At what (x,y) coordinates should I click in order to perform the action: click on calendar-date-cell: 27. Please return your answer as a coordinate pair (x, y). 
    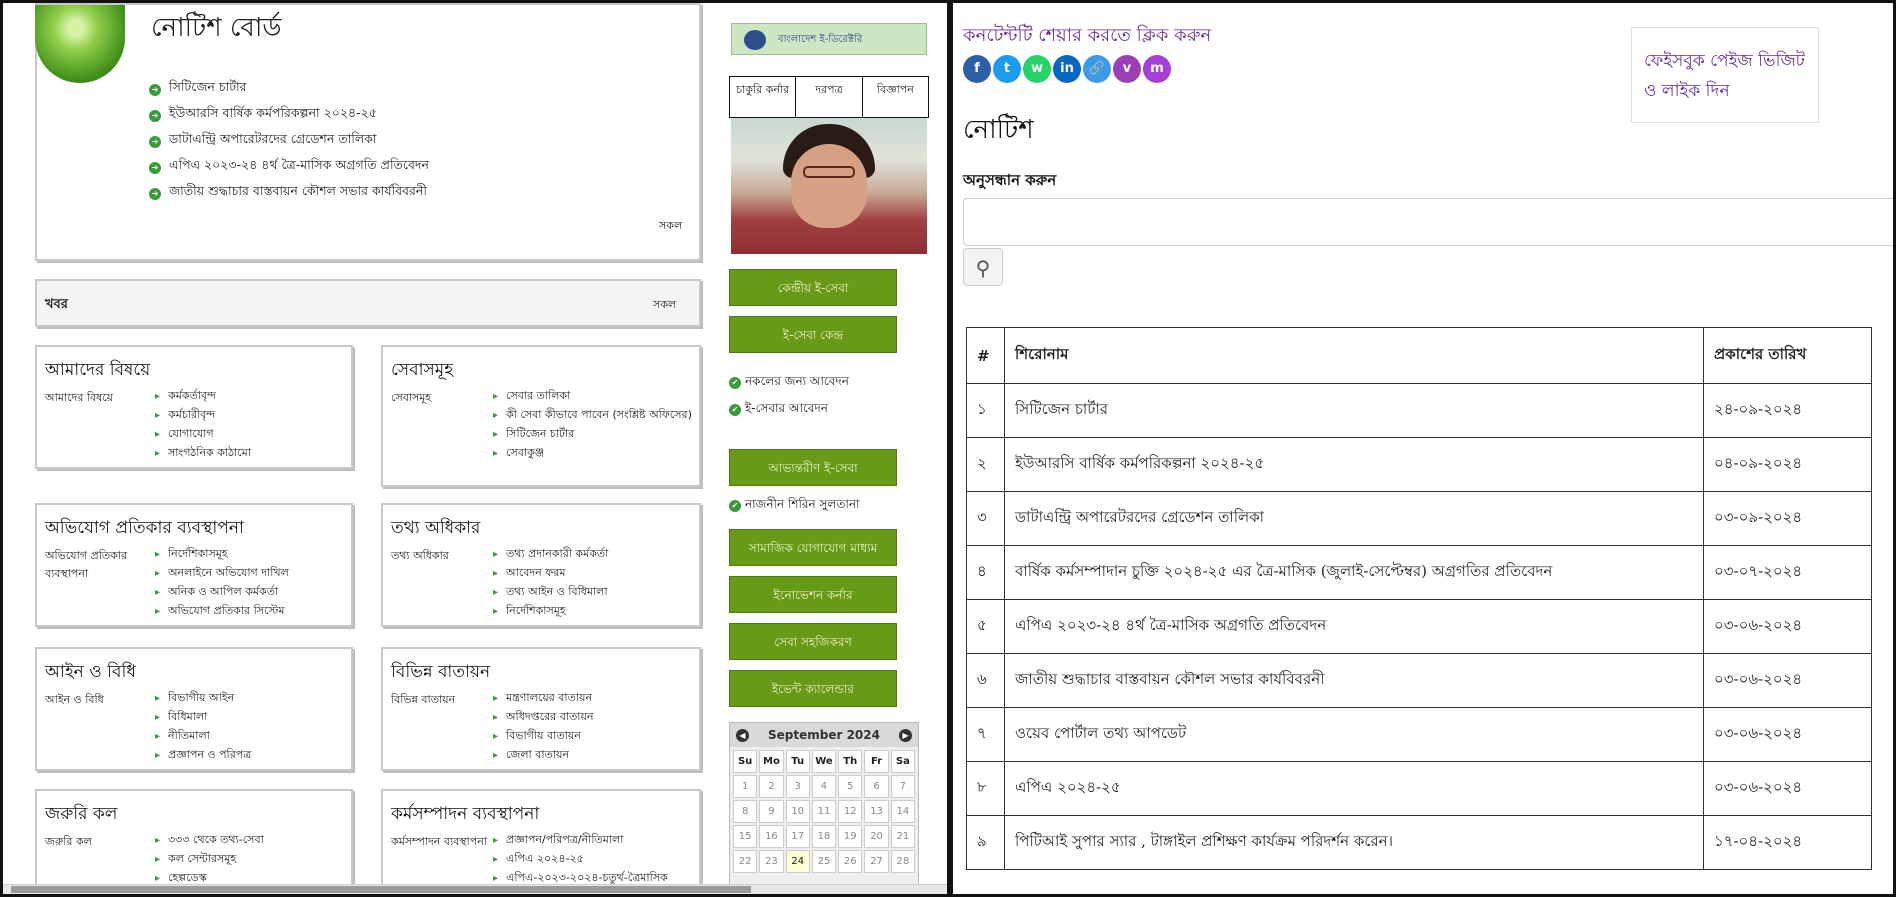
    Looking at the image, I should click on (876, 861).